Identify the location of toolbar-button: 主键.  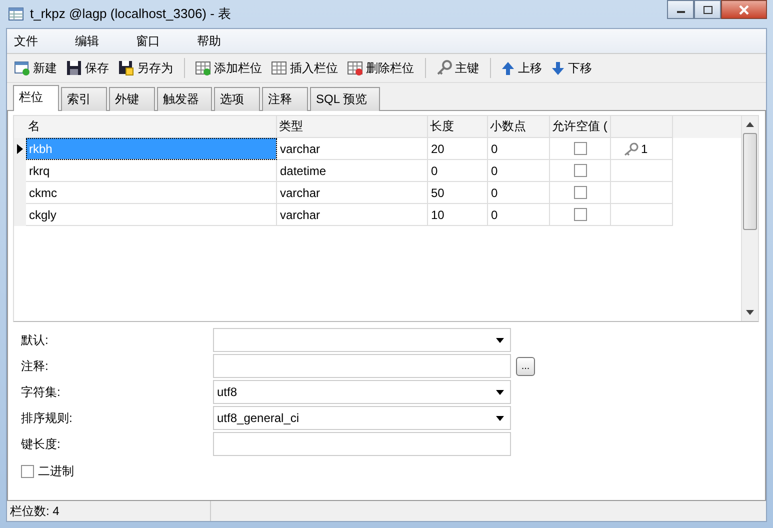
(457, 68).